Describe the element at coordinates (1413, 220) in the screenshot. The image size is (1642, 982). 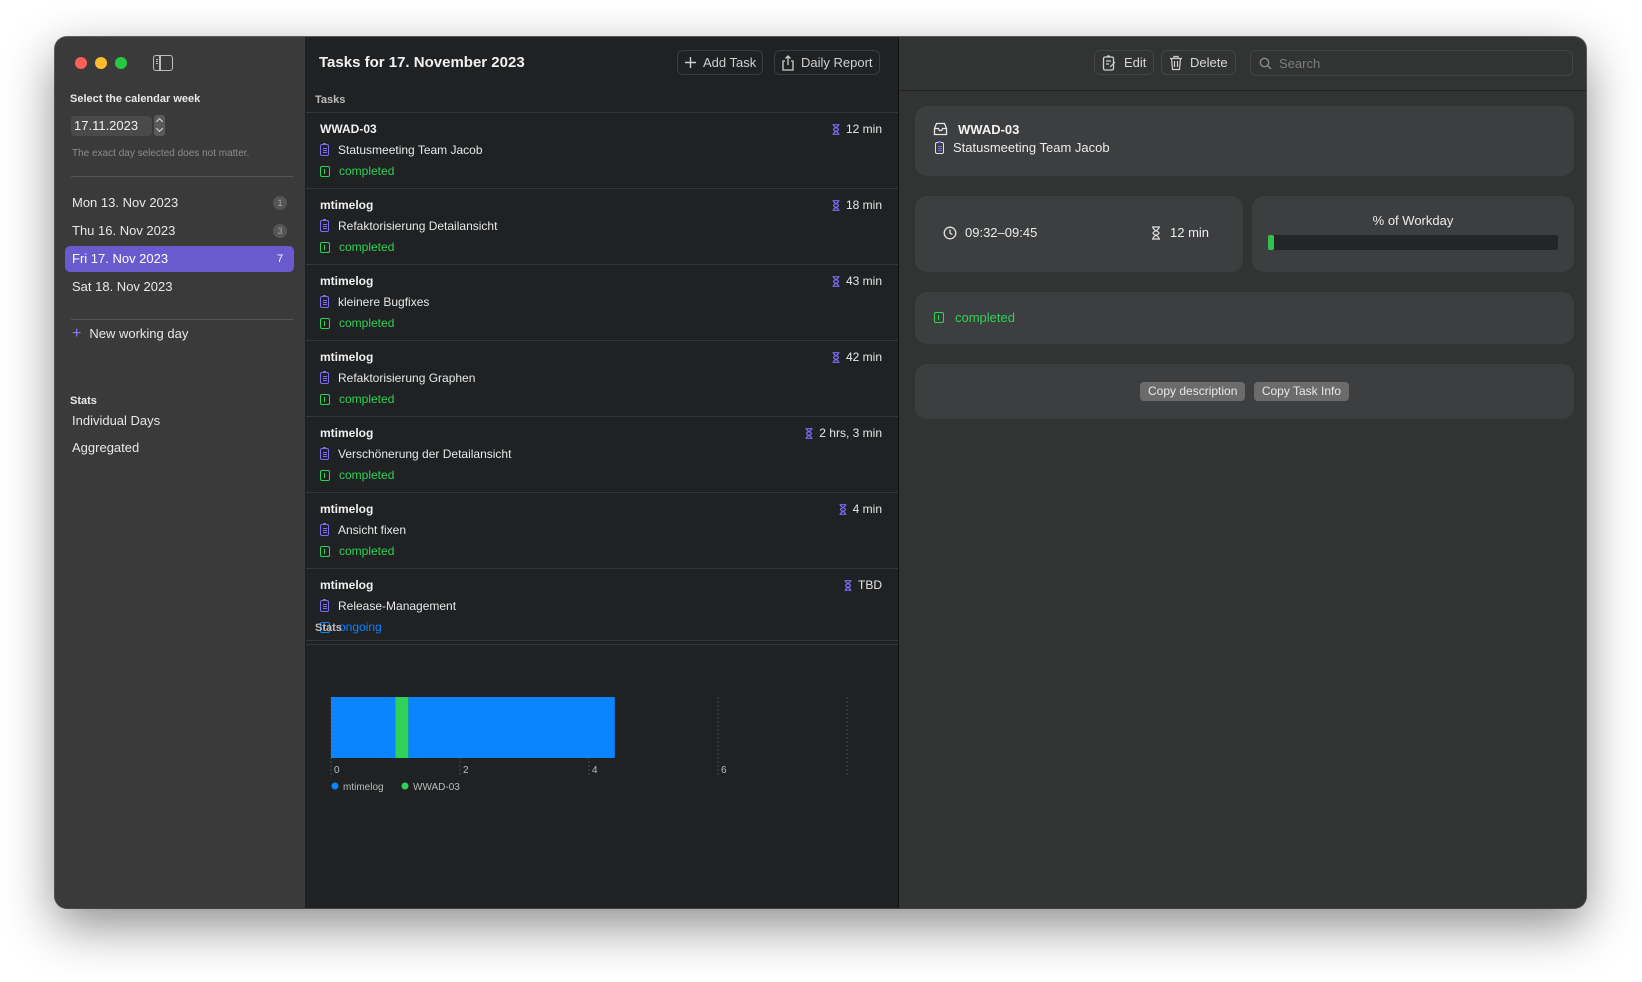
I see `workday-title: % of Workday` at that location.